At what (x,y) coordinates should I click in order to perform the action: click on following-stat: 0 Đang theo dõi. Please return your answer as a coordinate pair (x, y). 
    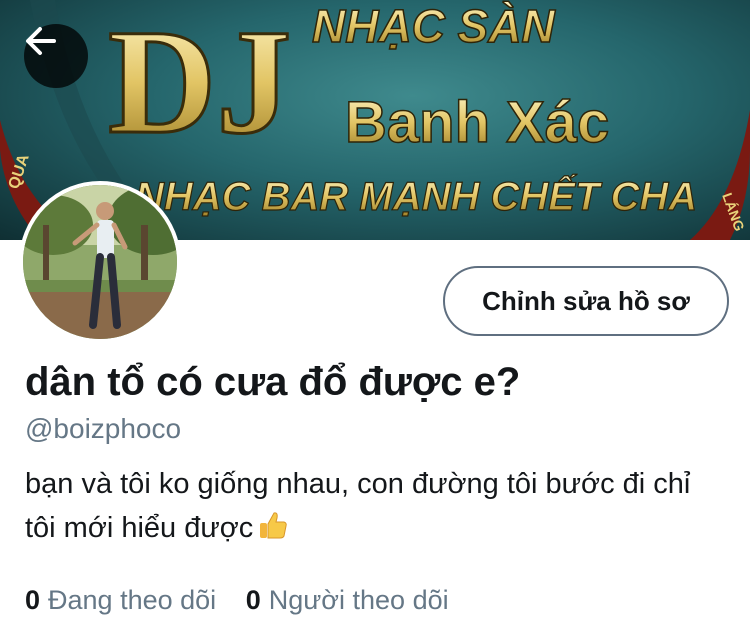
    Looking at the image, I should click on (120, 600).